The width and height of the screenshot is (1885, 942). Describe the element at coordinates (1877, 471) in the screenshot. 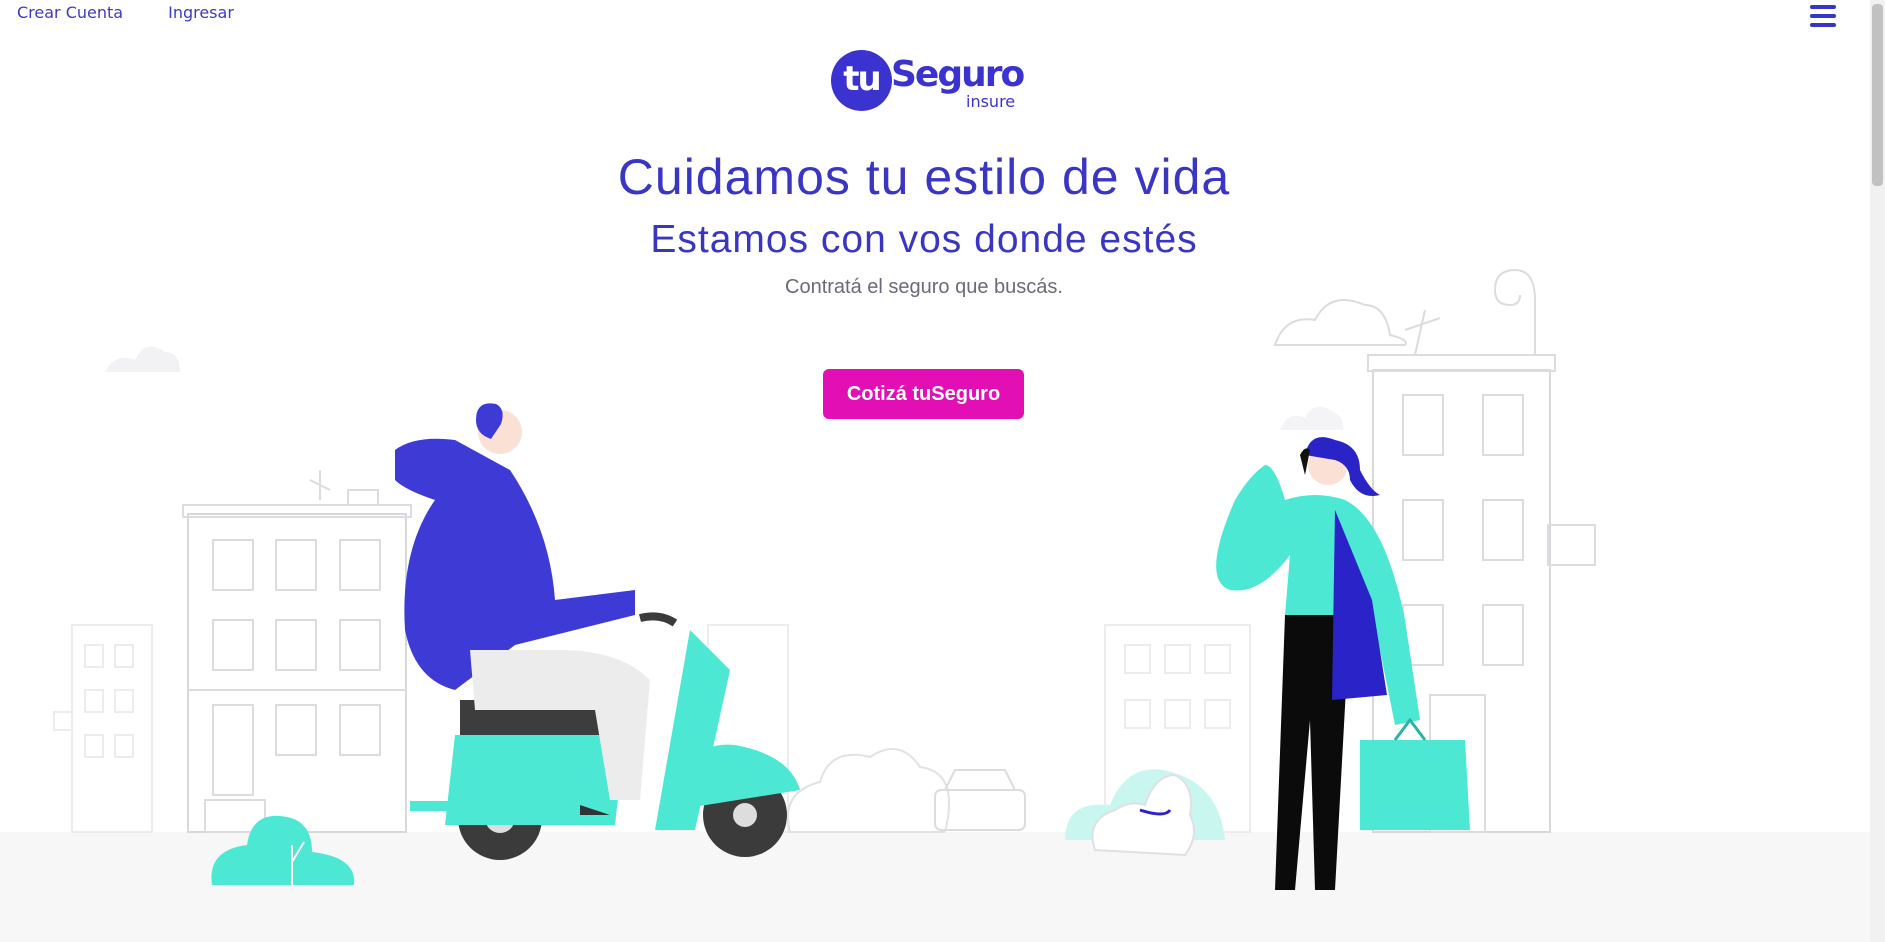

I see `page-scrollbar` at that location.